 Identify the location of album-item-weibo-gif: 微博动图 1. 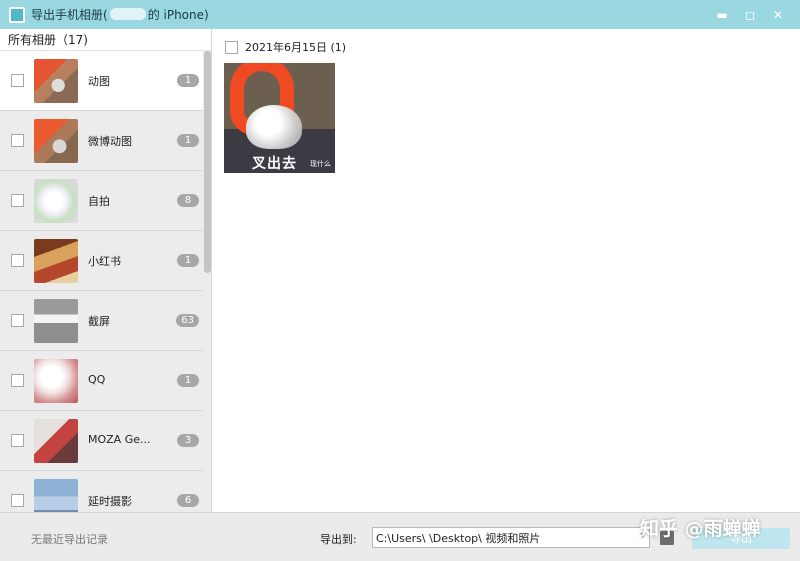
(101, 141).